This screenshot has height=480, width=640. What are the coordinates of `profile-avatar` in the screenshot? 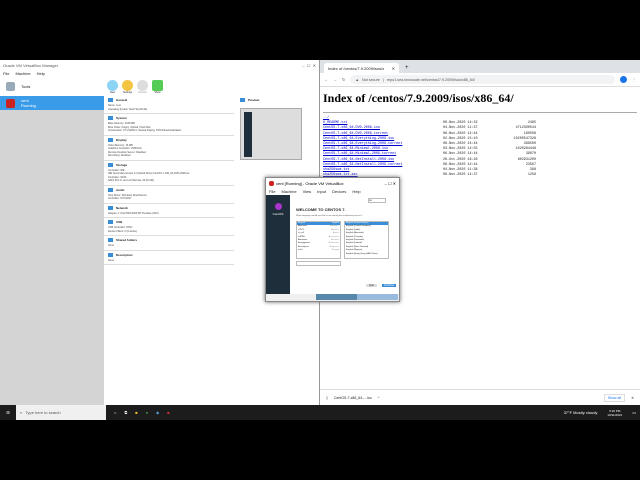 It's located at (623, 79).